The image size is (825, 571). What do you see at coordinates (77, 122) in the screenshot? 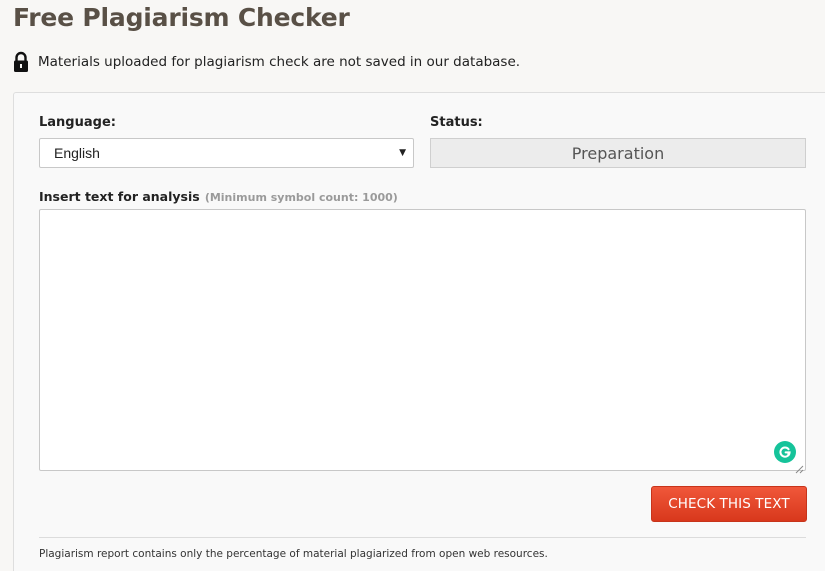
I see `language-label: Language:` at bounding box center [77, 122].